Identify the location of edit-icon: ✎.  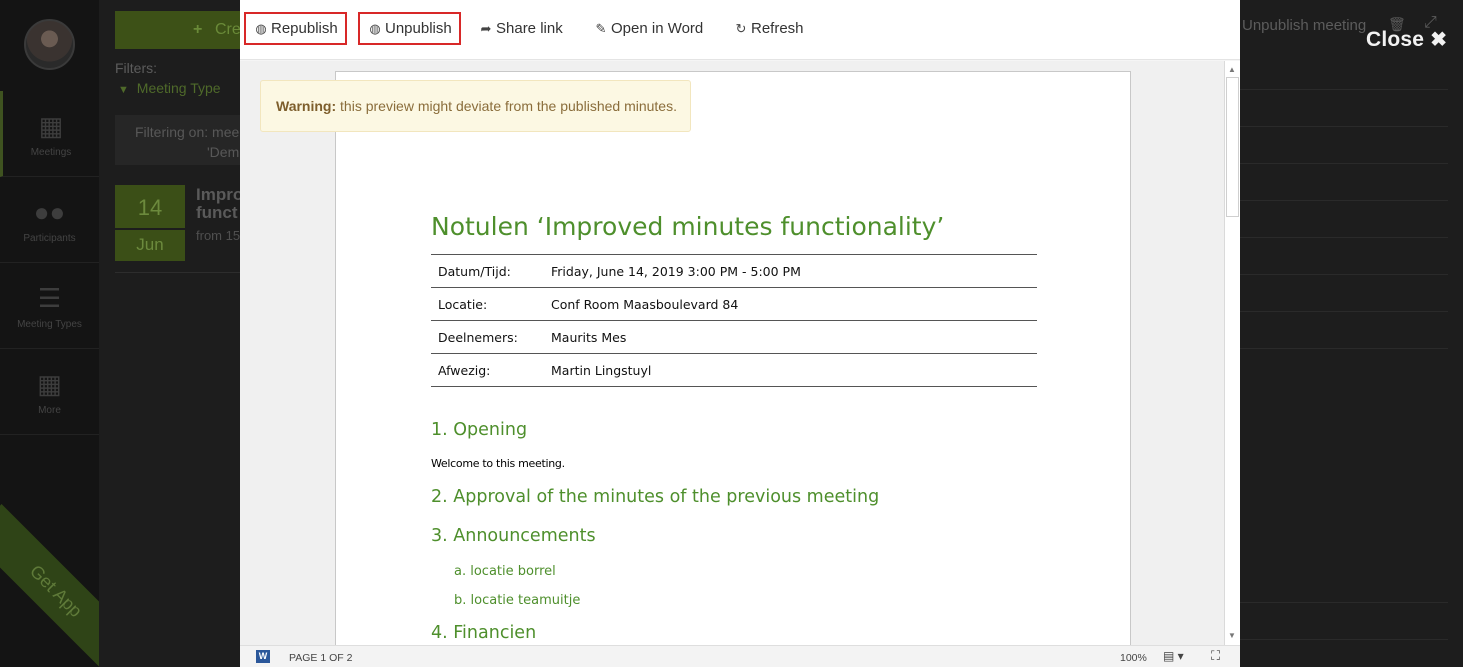
(601, 28).